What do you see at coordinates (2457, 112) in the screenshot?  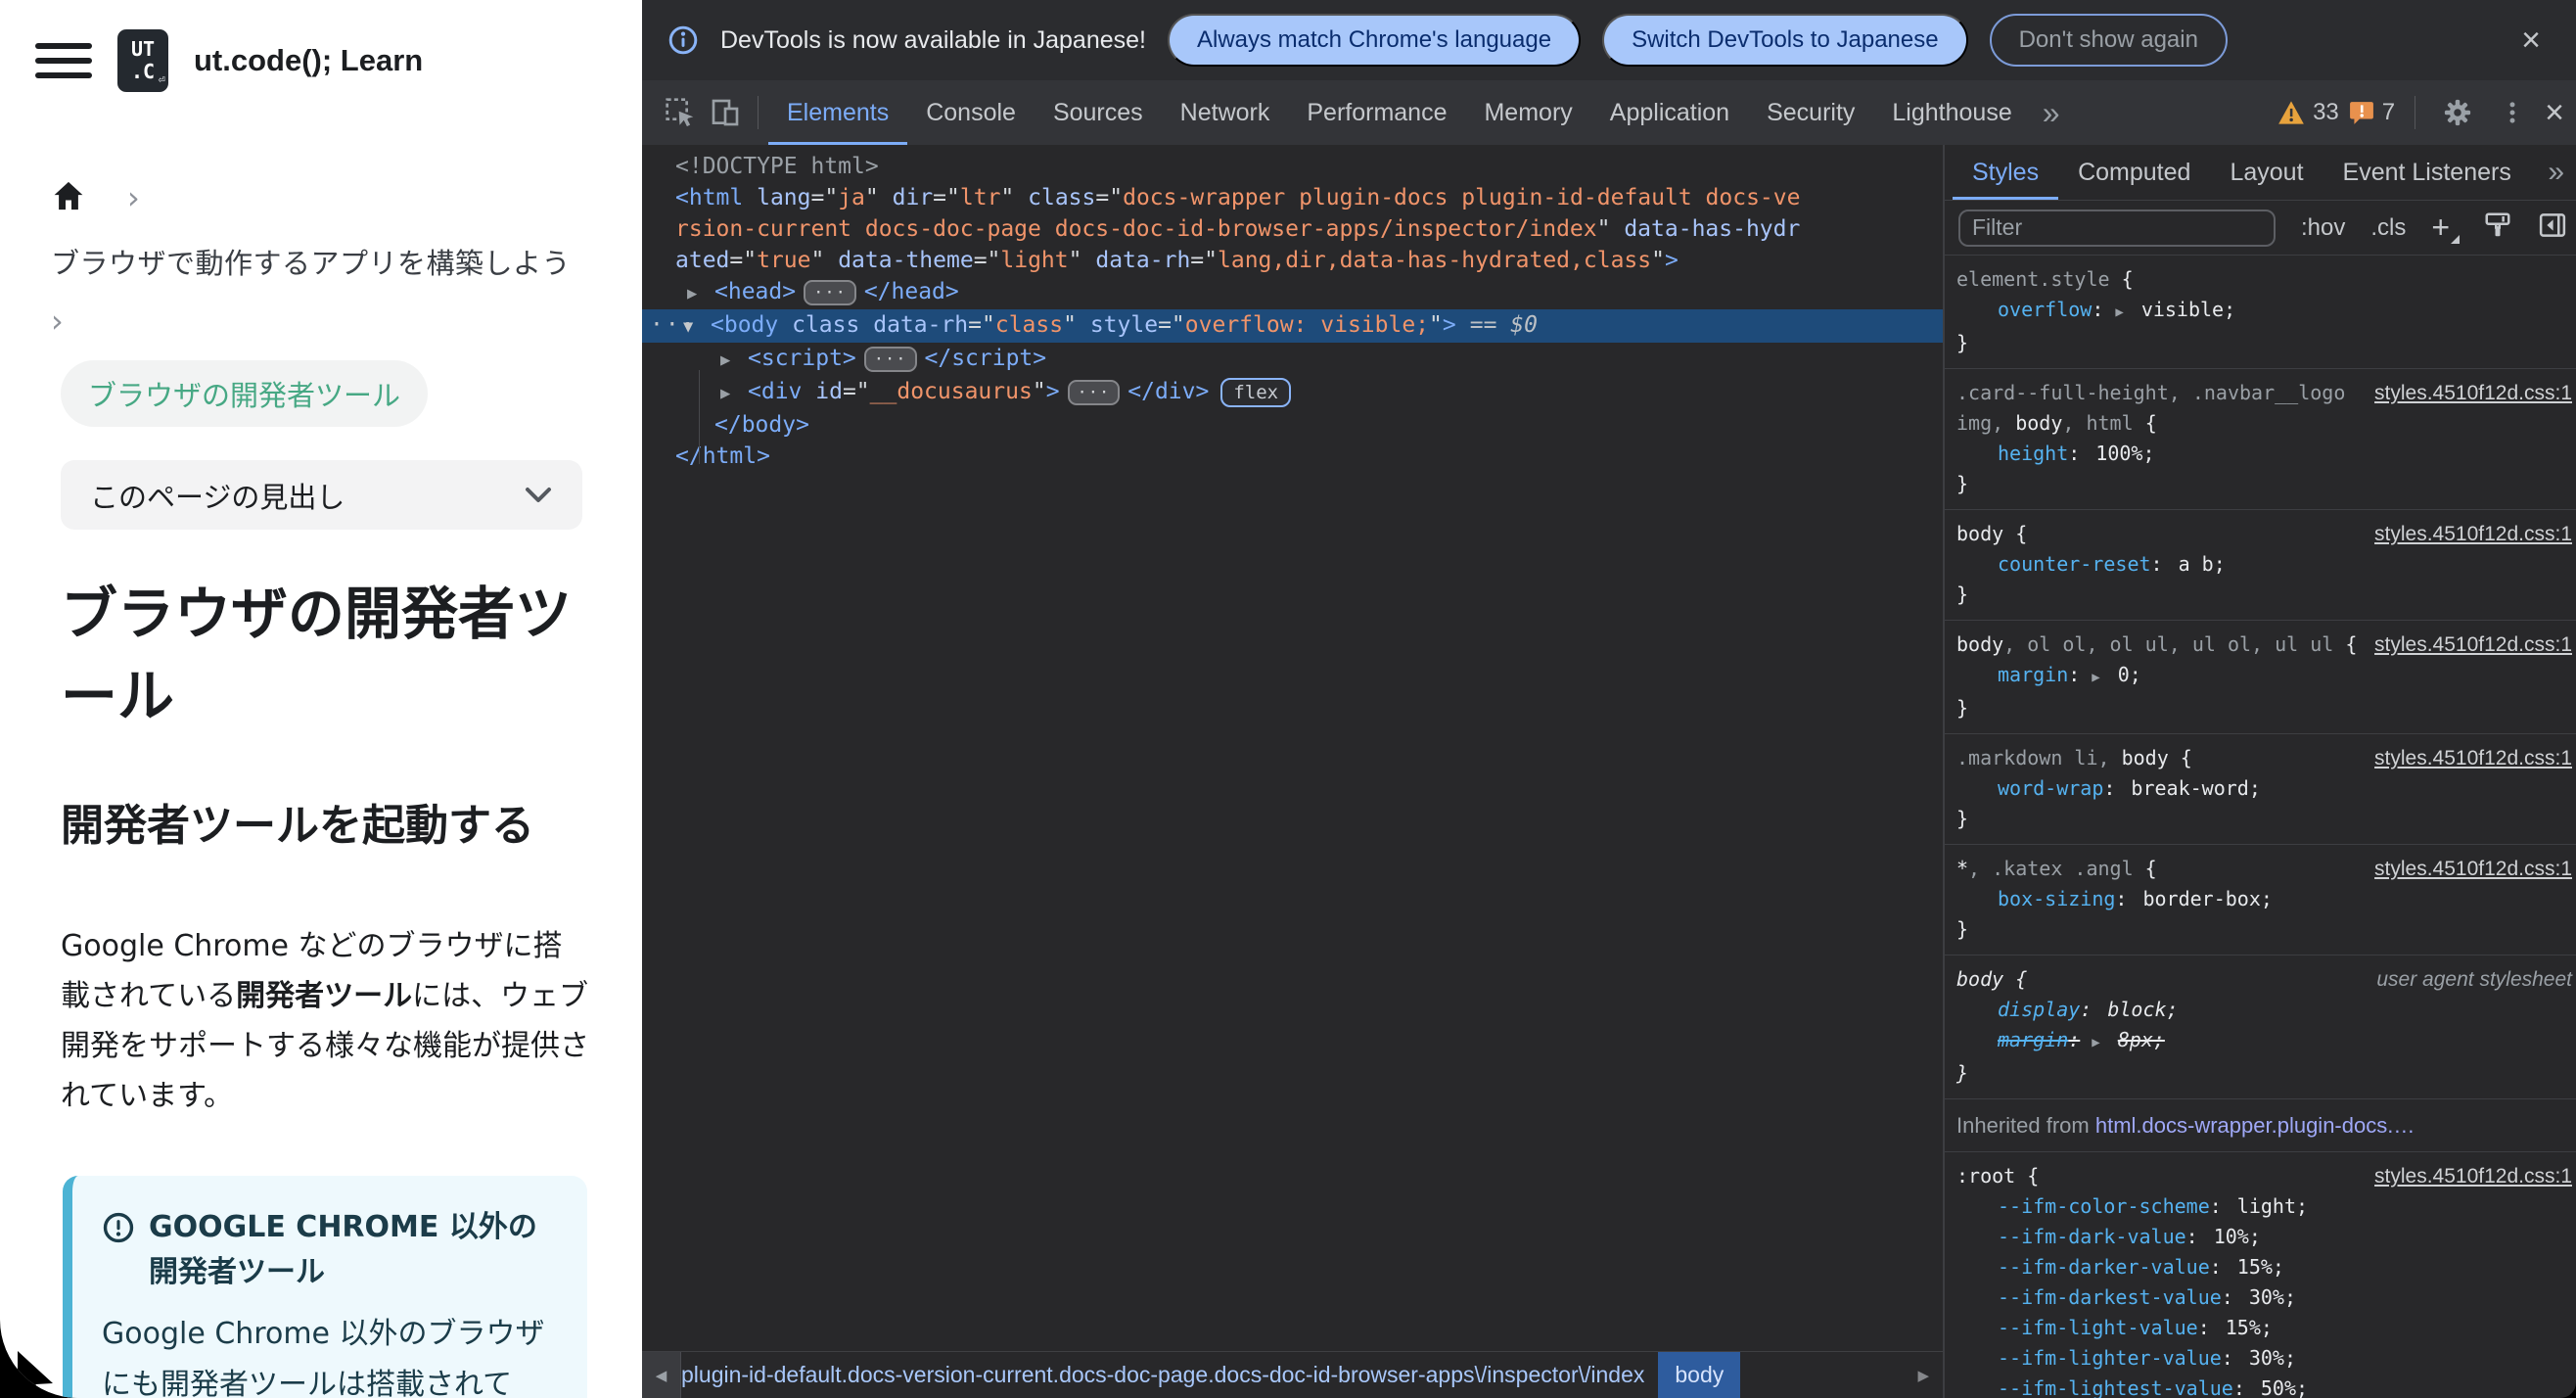 I see `settings-gear-icon` at bounding box center [2457, 112].